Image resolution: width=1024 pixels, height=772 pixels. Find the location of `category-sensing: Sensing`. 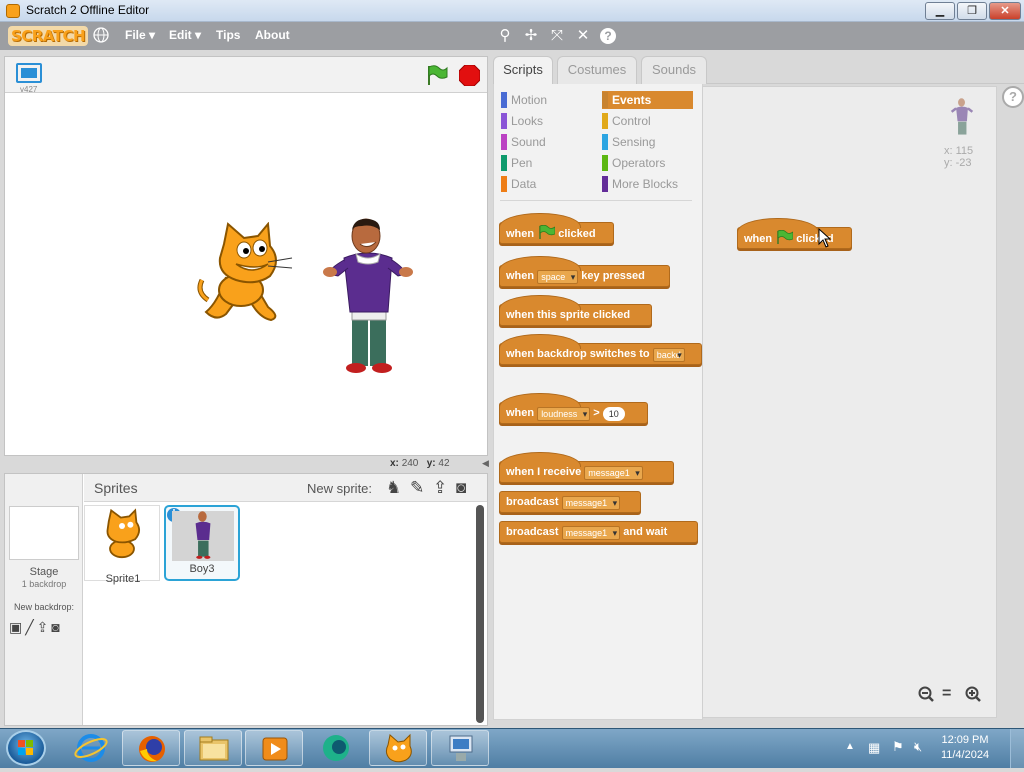

category-sensing: Sensing is located at coordinates (647, 142).